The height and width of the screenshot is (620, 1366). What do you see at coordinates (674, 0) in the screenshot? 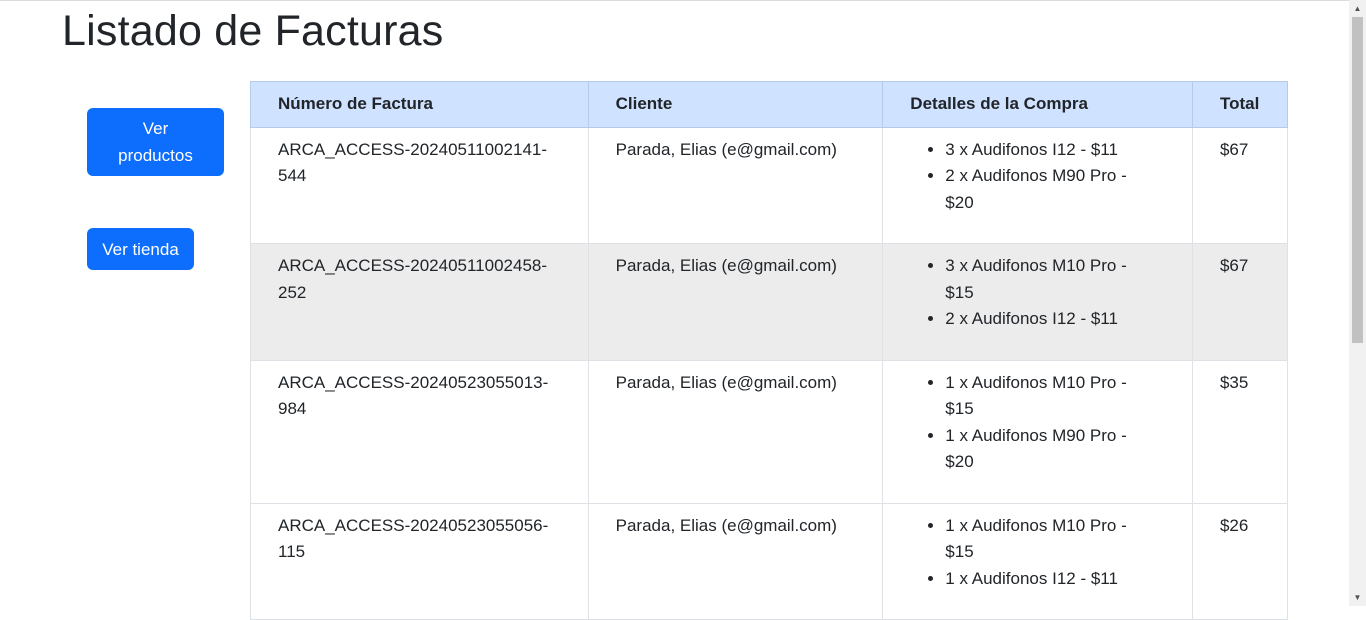
I see `top-border` at bounding box center [674, 0].